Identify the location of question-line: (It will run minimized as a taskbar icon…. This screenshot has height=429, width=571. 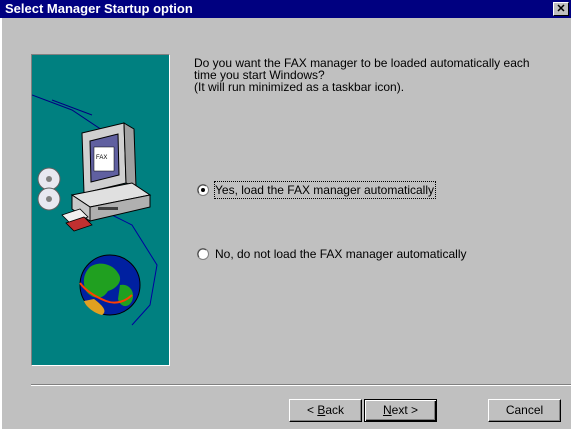
(299, 87).